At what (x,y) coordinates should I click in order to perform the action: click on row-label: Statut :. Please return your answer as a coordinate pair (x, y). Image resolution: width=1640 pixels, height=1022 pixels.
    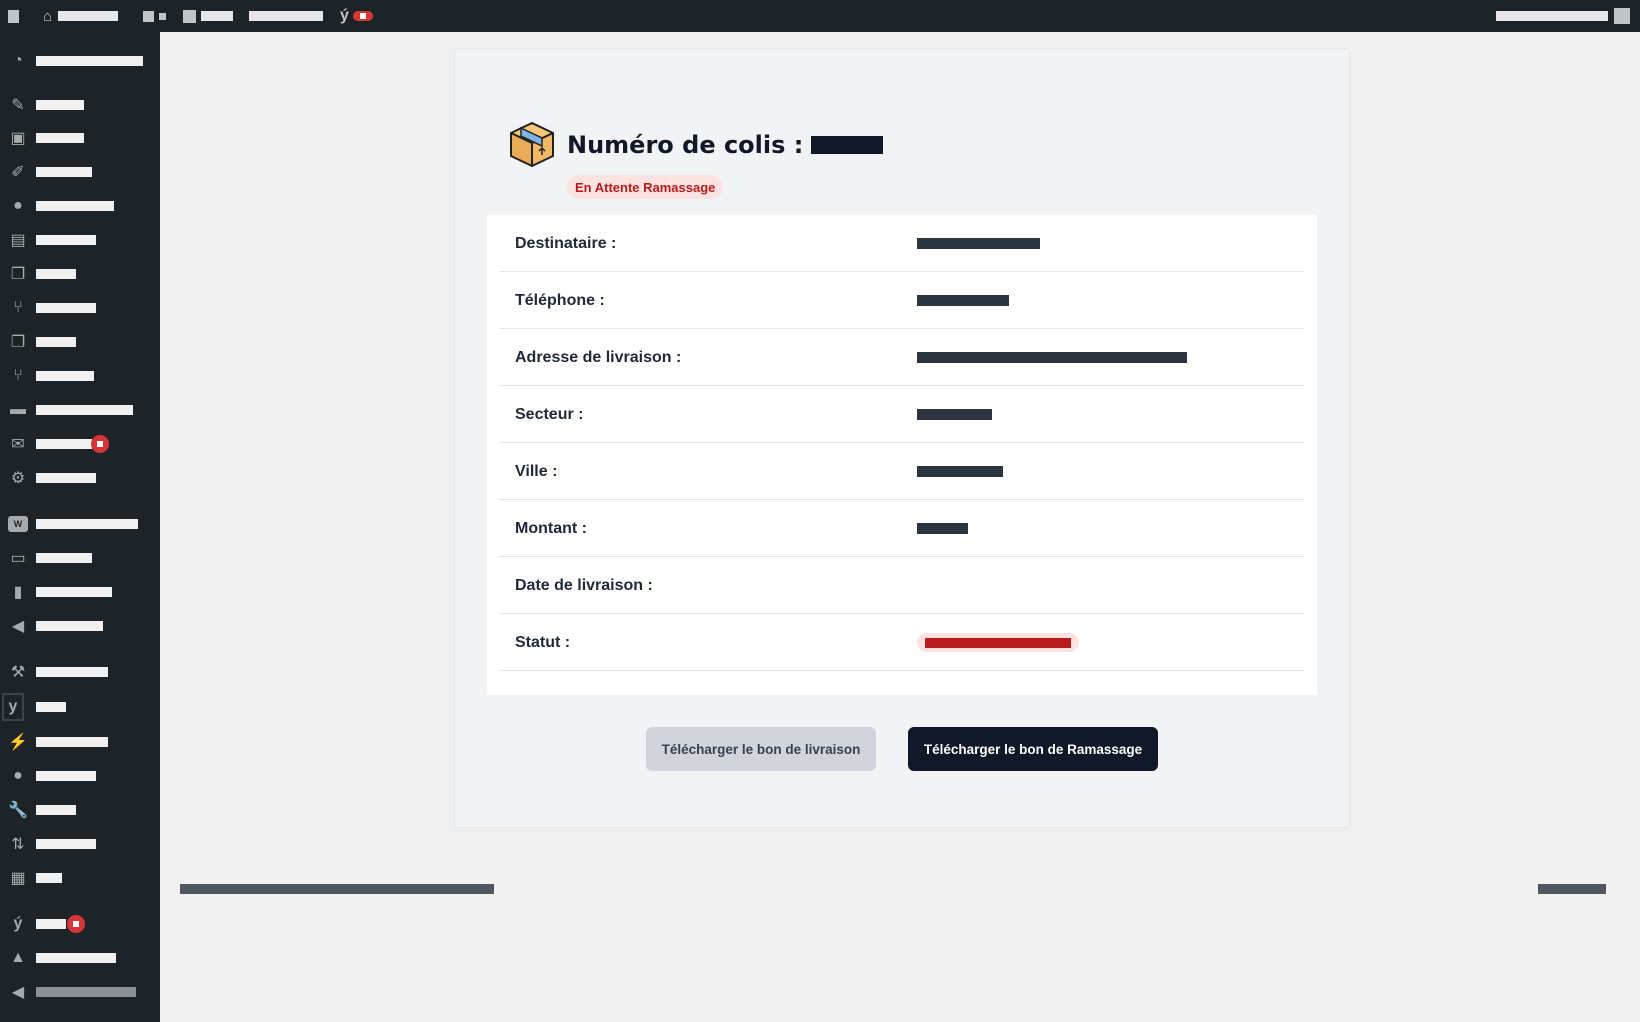
    Looking at the image, I should click on (543, 642).